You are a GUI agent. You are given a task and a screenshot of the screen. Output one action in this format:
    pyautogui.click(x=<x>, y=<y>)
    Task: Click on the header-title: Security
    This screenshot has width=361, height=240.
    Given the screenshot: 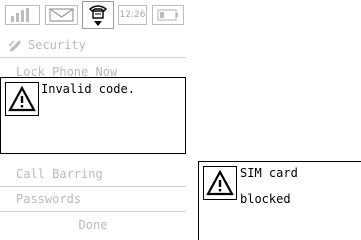 What is the action you would take?
    pyautogui.click(x=57, y=45)
    